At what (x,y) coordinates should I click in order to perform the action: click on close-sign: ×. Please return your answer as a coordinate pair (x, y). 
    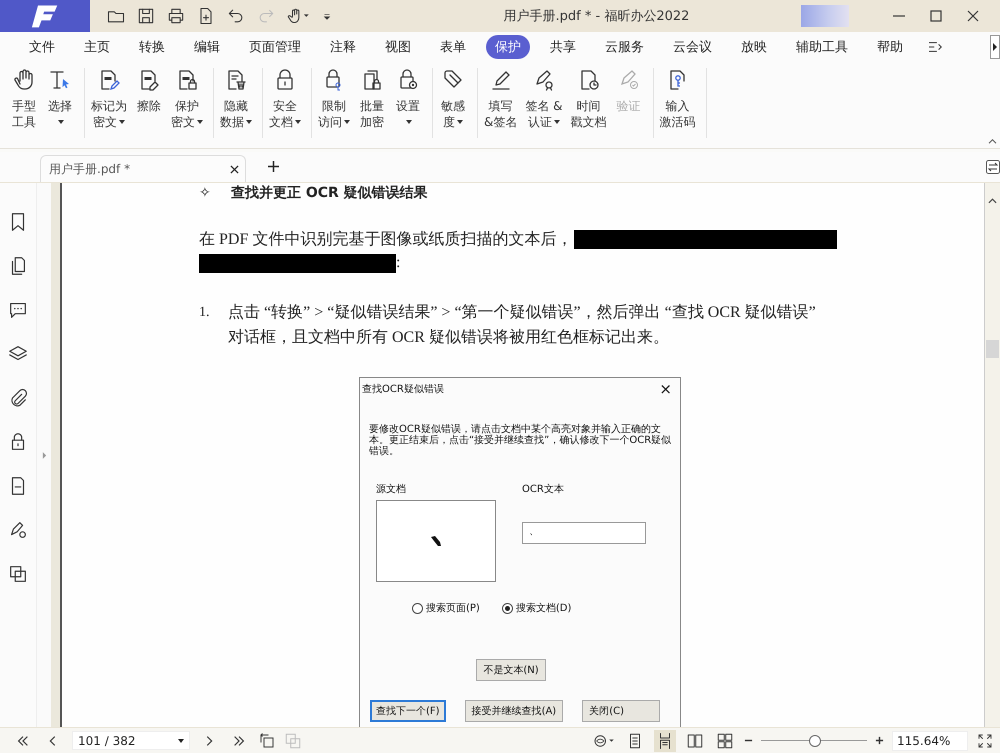
    Looking at the image, I should click on (665, 391).